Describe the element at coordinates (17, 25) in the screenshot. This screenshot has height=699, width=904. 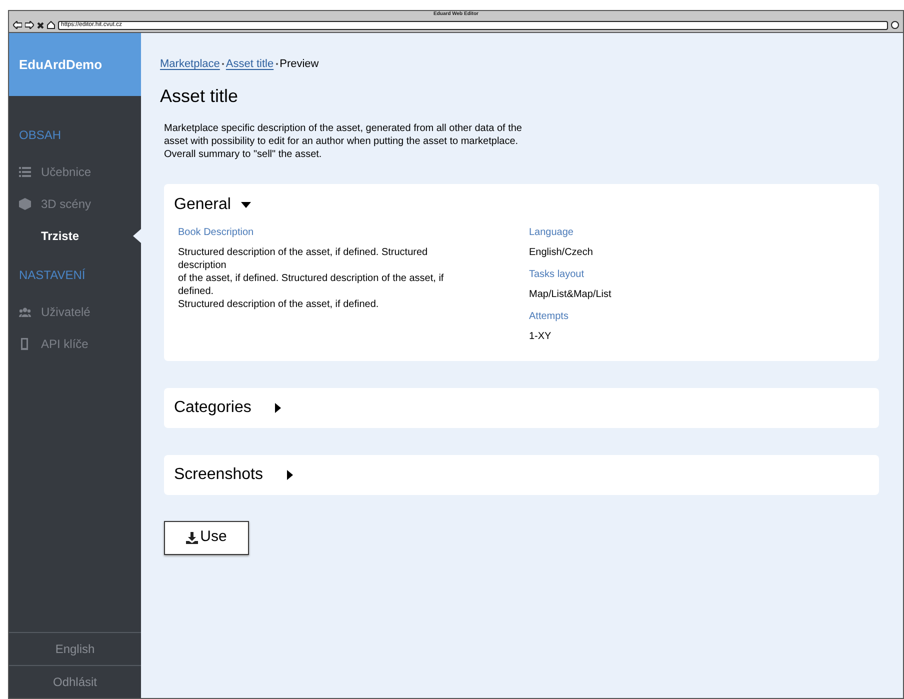
I see `back-icon` at that location.